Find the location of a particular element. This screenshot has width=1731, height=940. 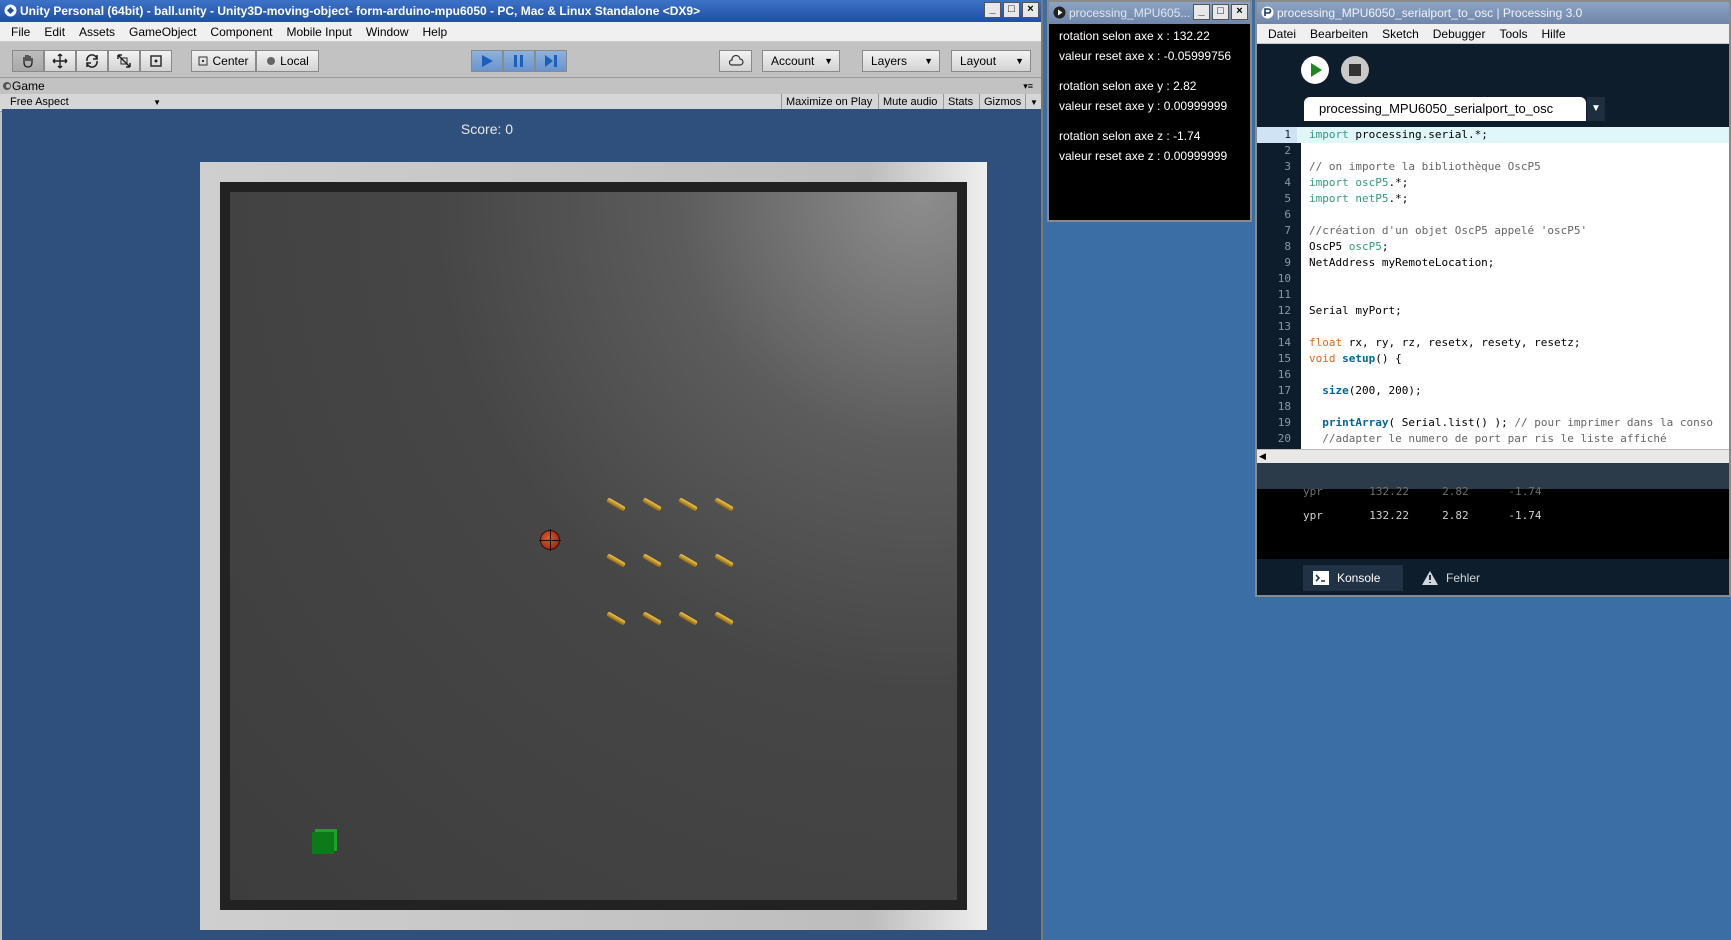

menu-window: Window is located at coordinates (387, 32).